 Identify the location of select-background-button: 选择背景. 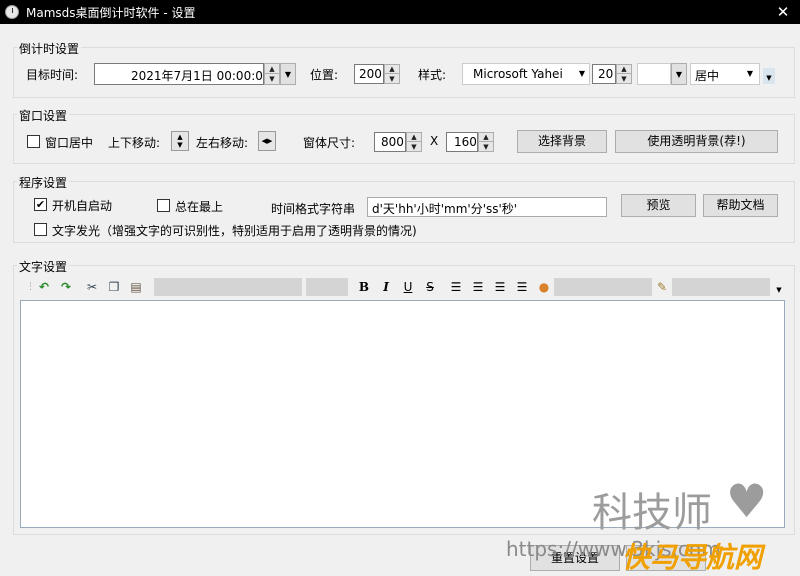
(562, 141).